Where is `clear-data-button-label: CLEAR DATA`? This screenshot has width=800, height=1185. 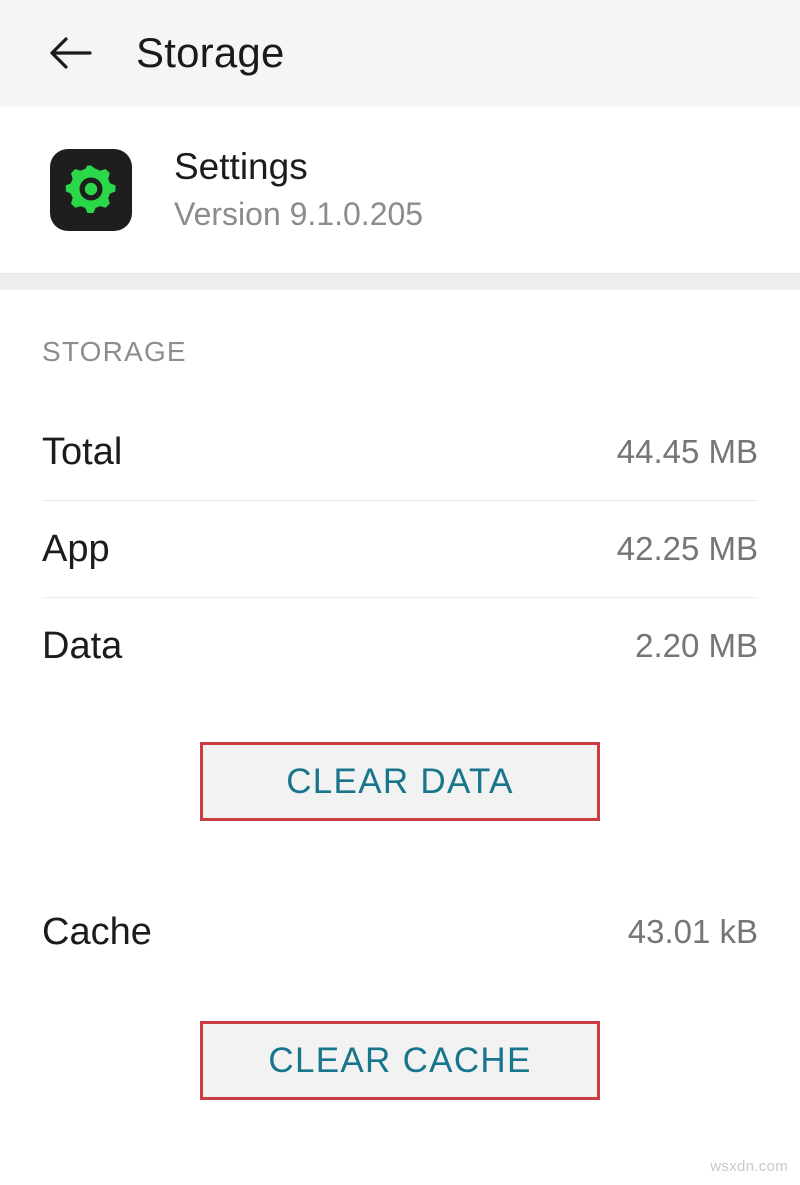 clear-data-button-label: CLEAR DATA is located at coordinates (400, 781).